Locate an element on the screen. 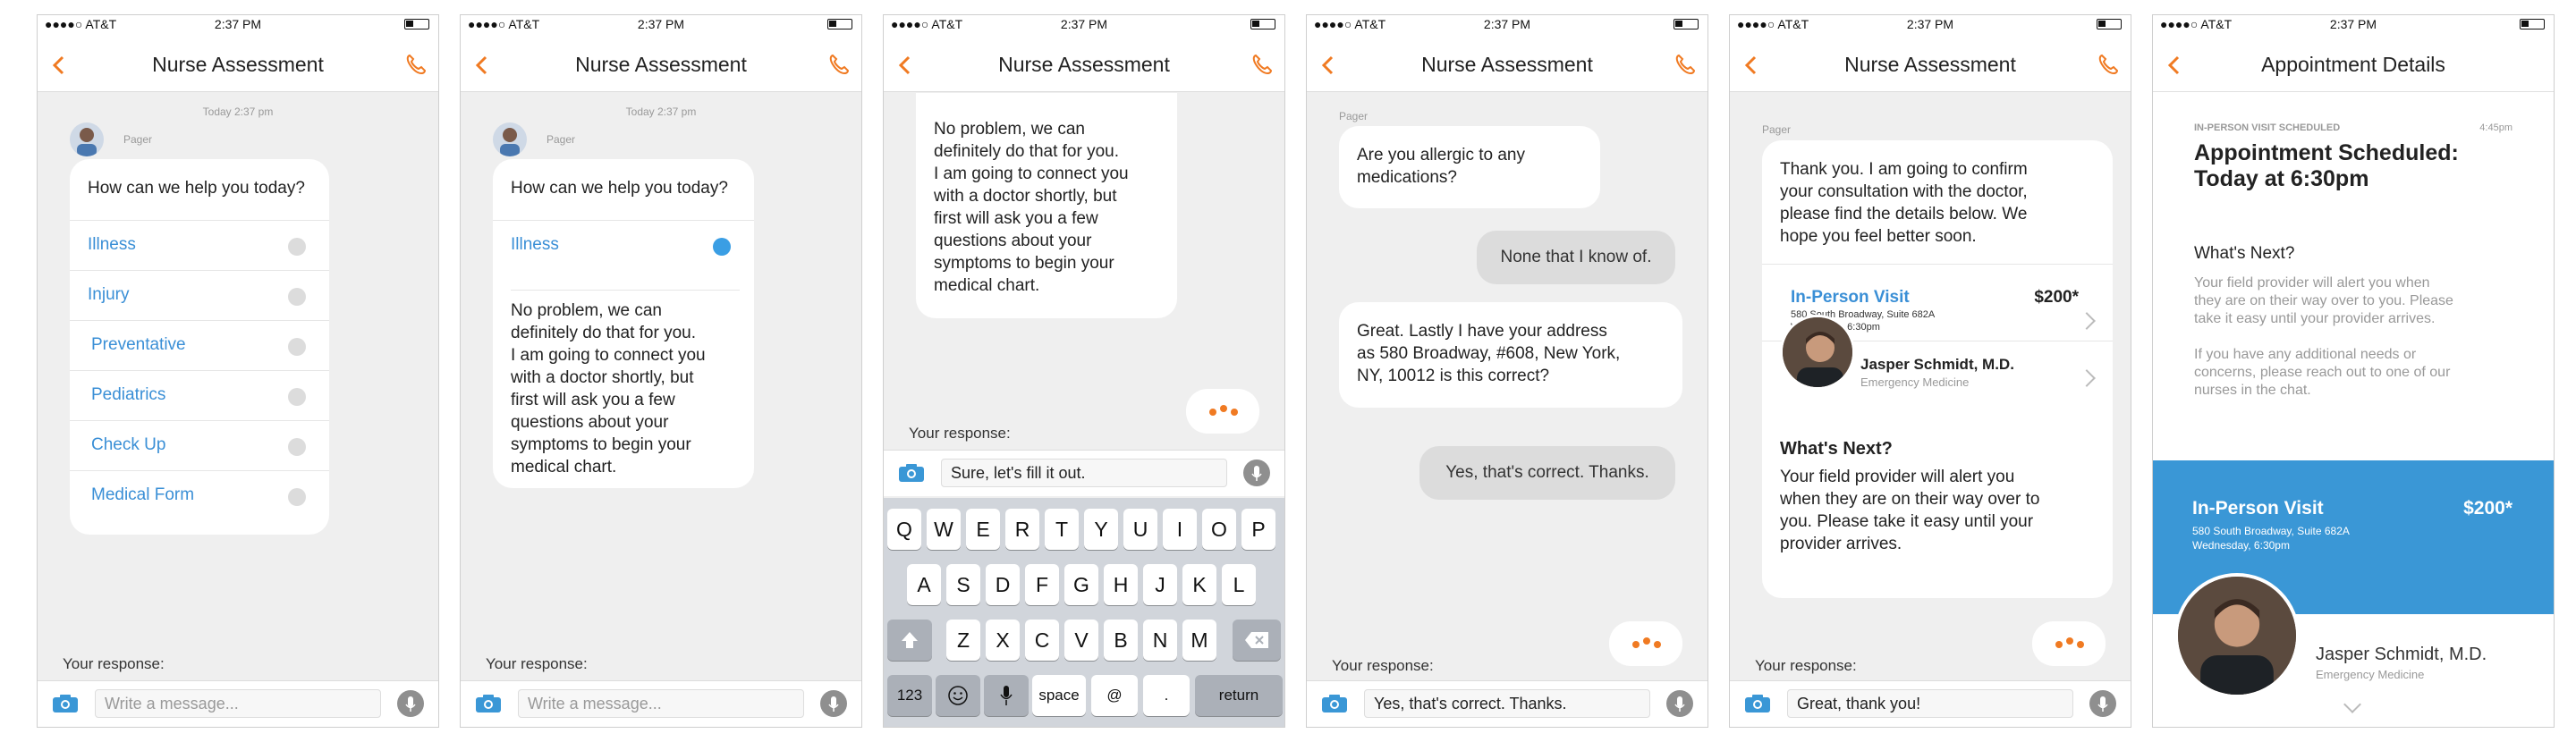 Image resolution: width=2576 pixels, height=742 pixels. backspace-key-icon is located at coordinates (1257, 640).